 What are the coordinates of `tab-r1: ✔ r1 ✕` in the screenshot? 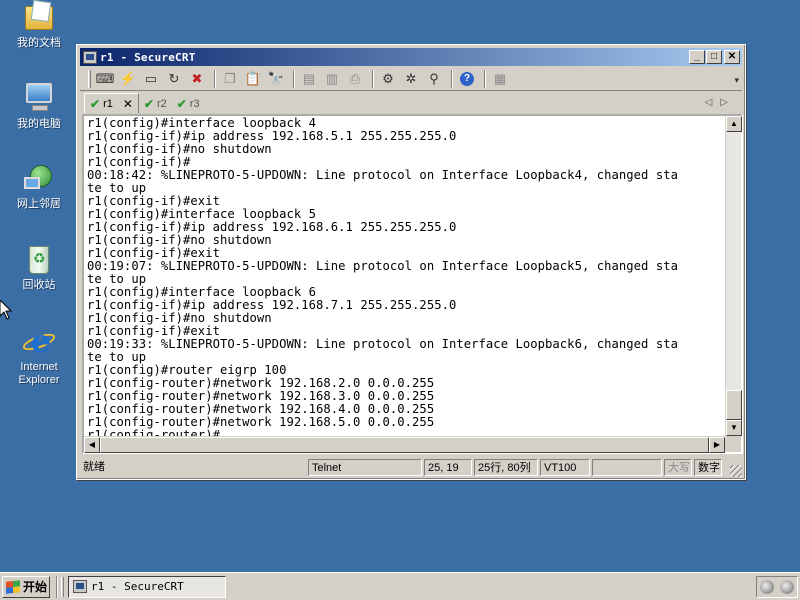 It's located at (111, 103).